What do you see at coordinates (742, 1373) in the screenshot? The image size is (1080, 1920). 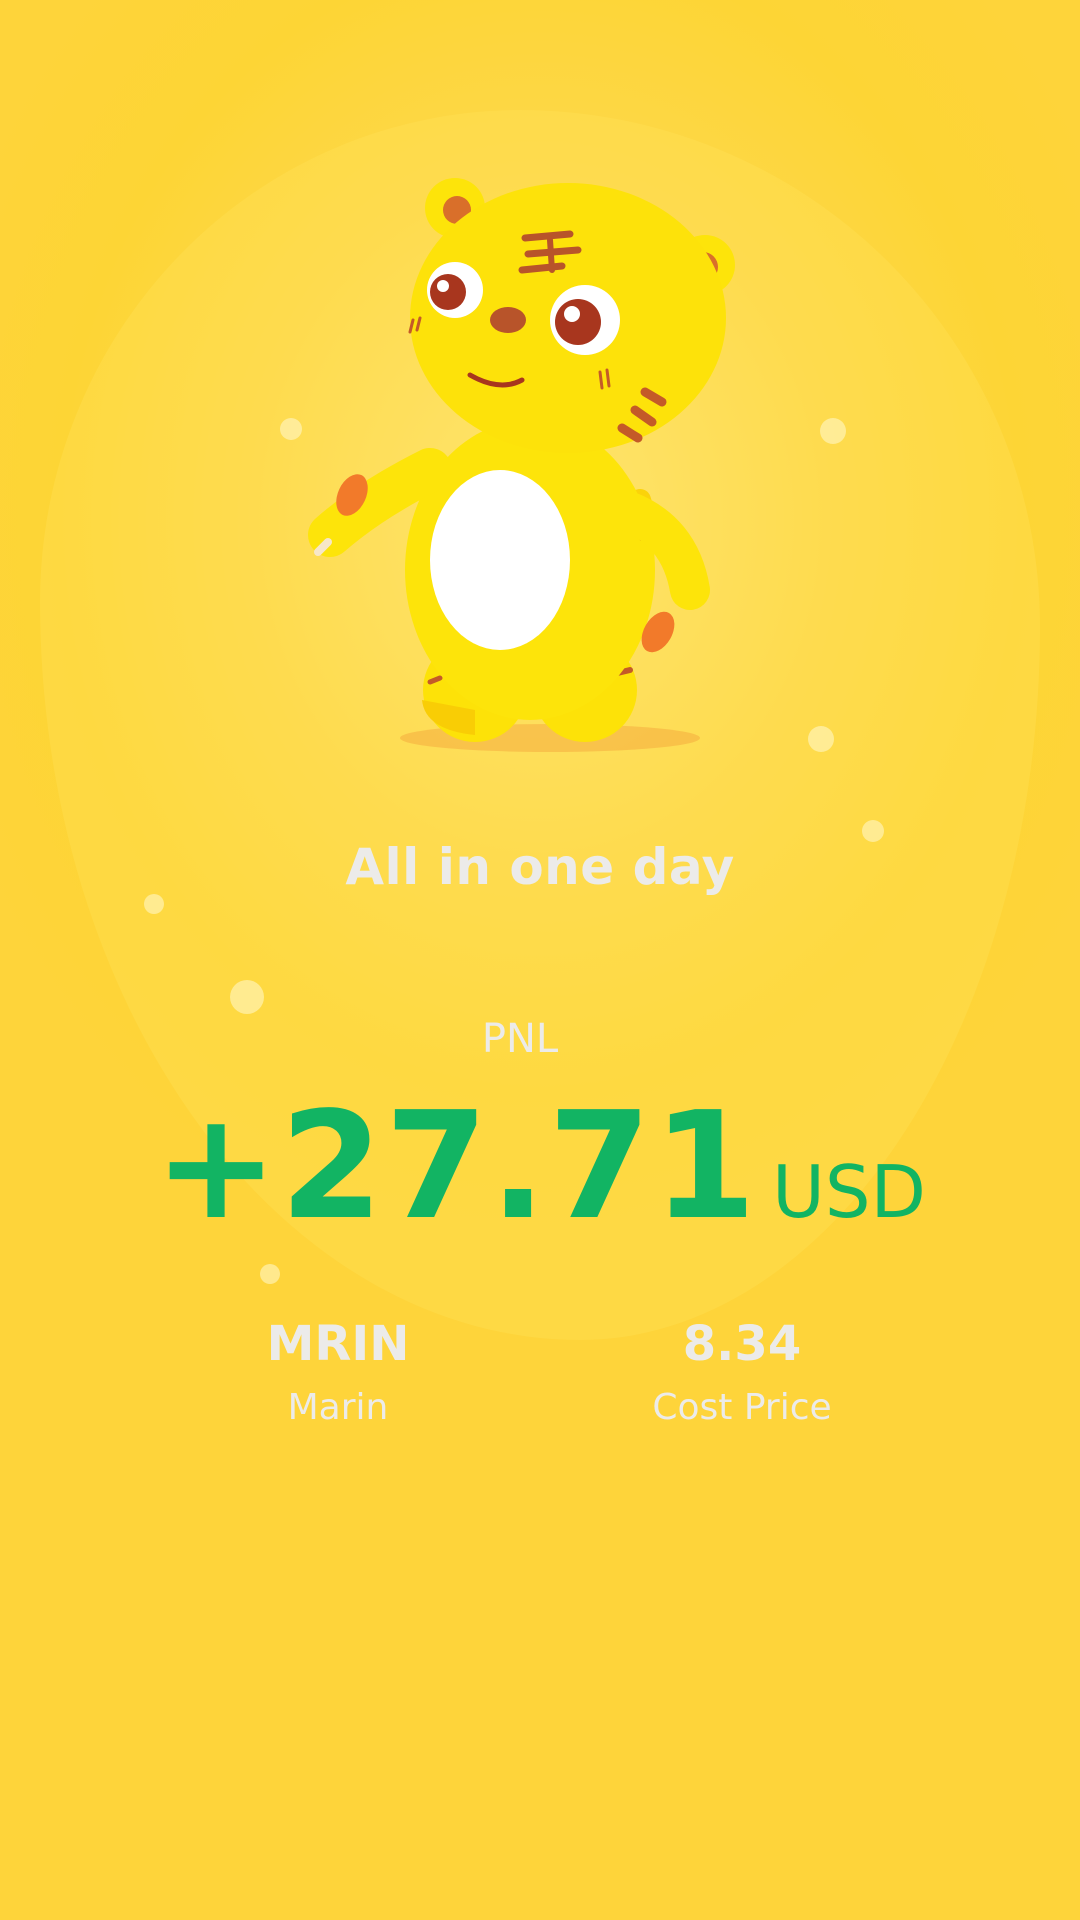 I see `cost-price-stat: 8.34 Cost Price` at bounding box center [742, 1373].